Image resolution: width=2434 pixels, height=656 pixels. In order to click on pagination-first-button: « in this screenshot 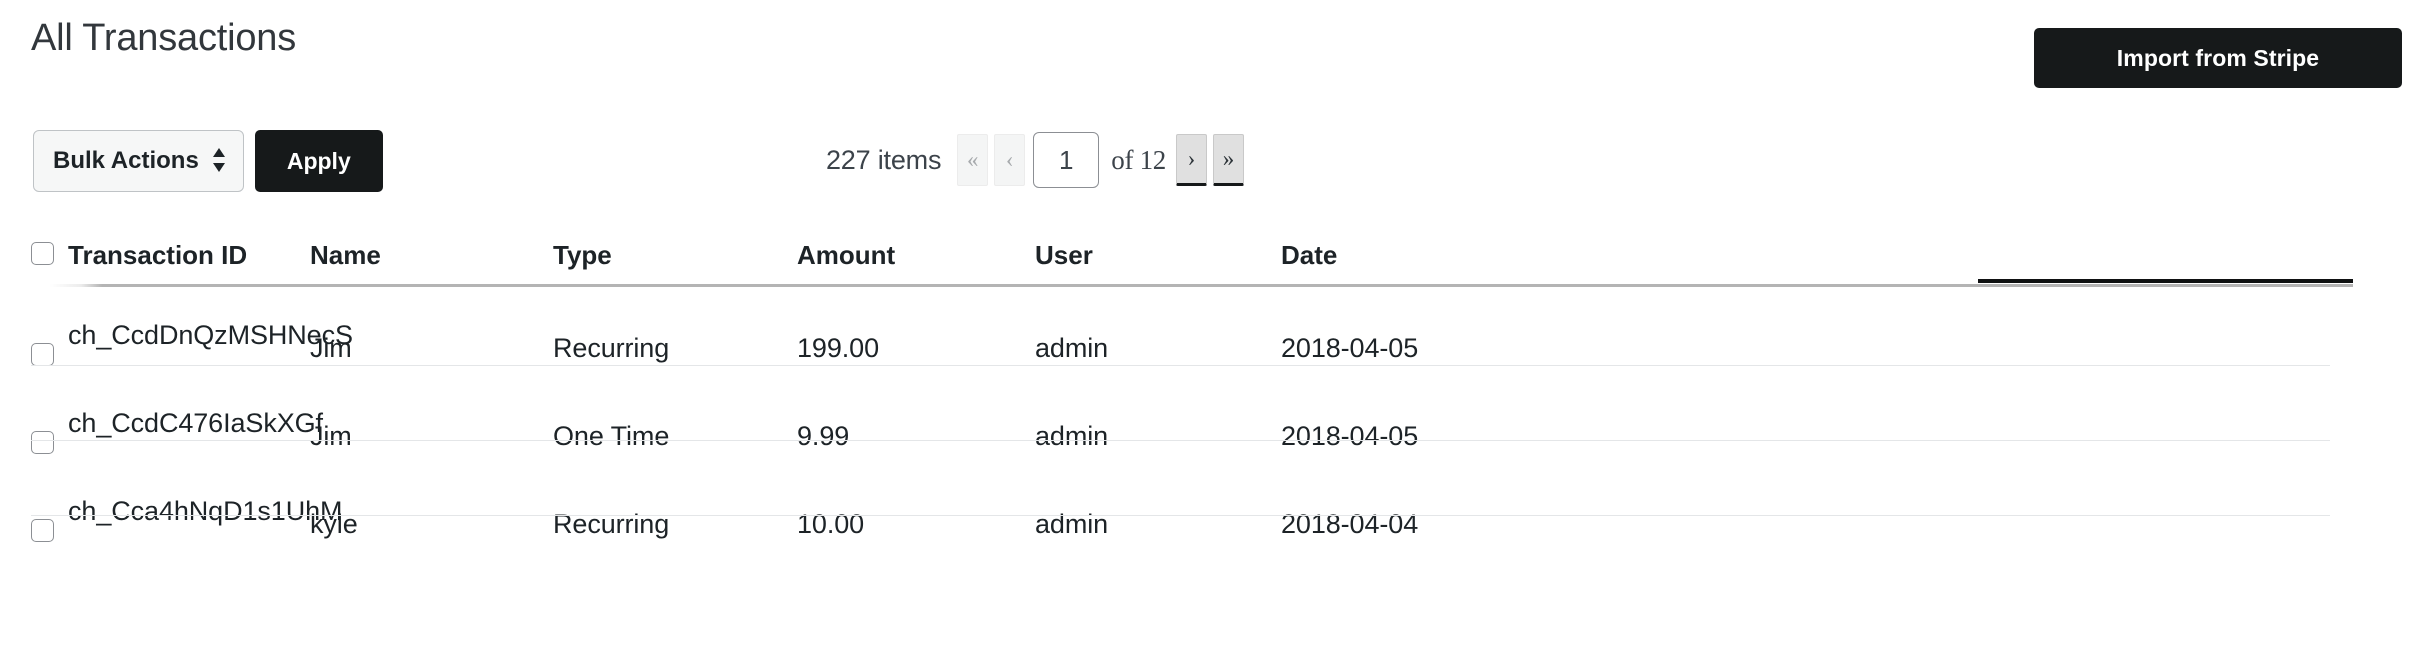, I will do `click(973, 160)`.